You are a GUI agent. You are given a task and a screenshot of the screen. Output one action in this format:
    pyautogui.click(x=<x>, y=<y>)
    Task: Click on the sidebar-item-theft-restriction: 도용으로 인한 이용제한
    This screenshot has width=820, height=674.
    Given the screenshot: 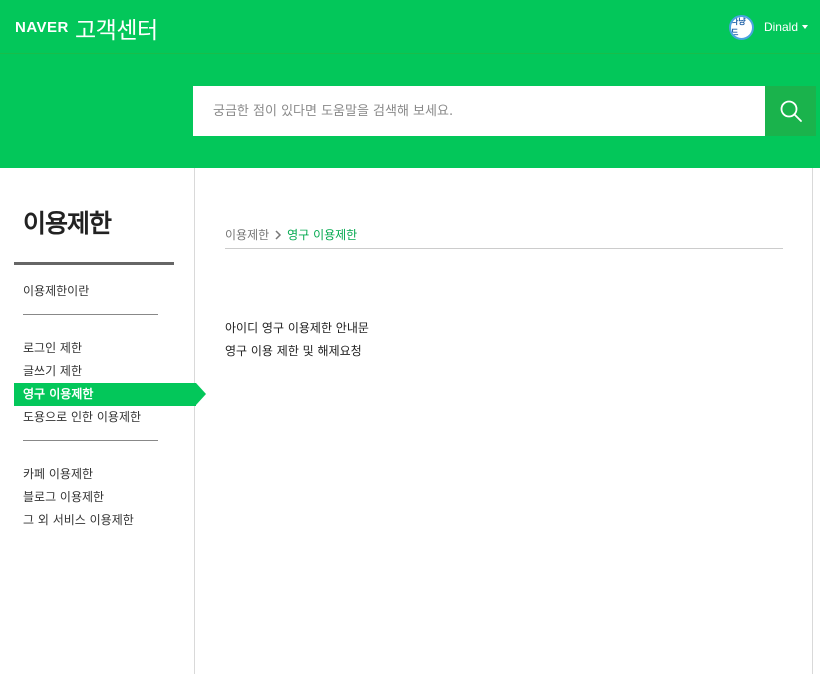 What is the action you would take?
    pyautogui.click(x=105, y=417)
    